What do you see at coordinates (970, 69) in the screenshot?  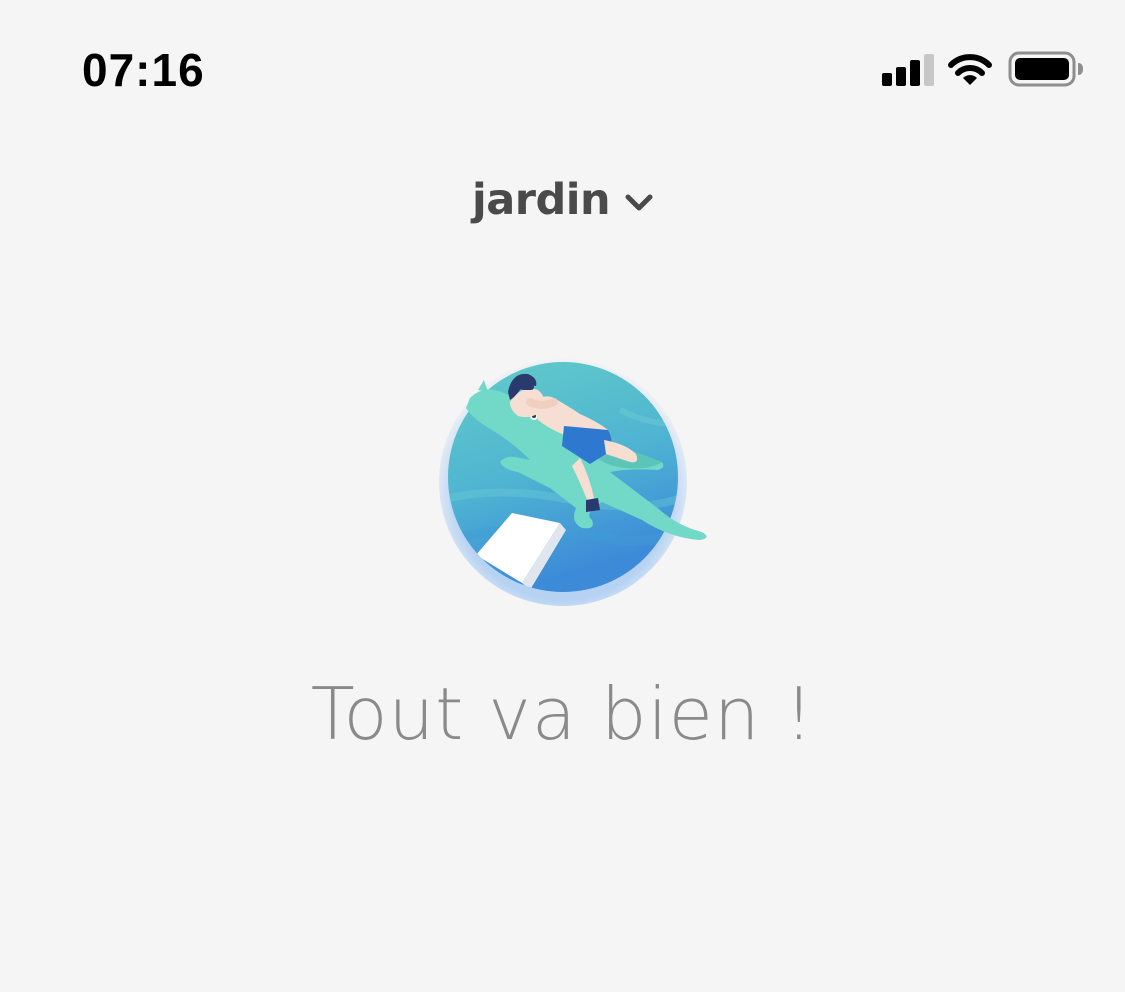 I see `wifi-icon` at bounding box center [970, 69].